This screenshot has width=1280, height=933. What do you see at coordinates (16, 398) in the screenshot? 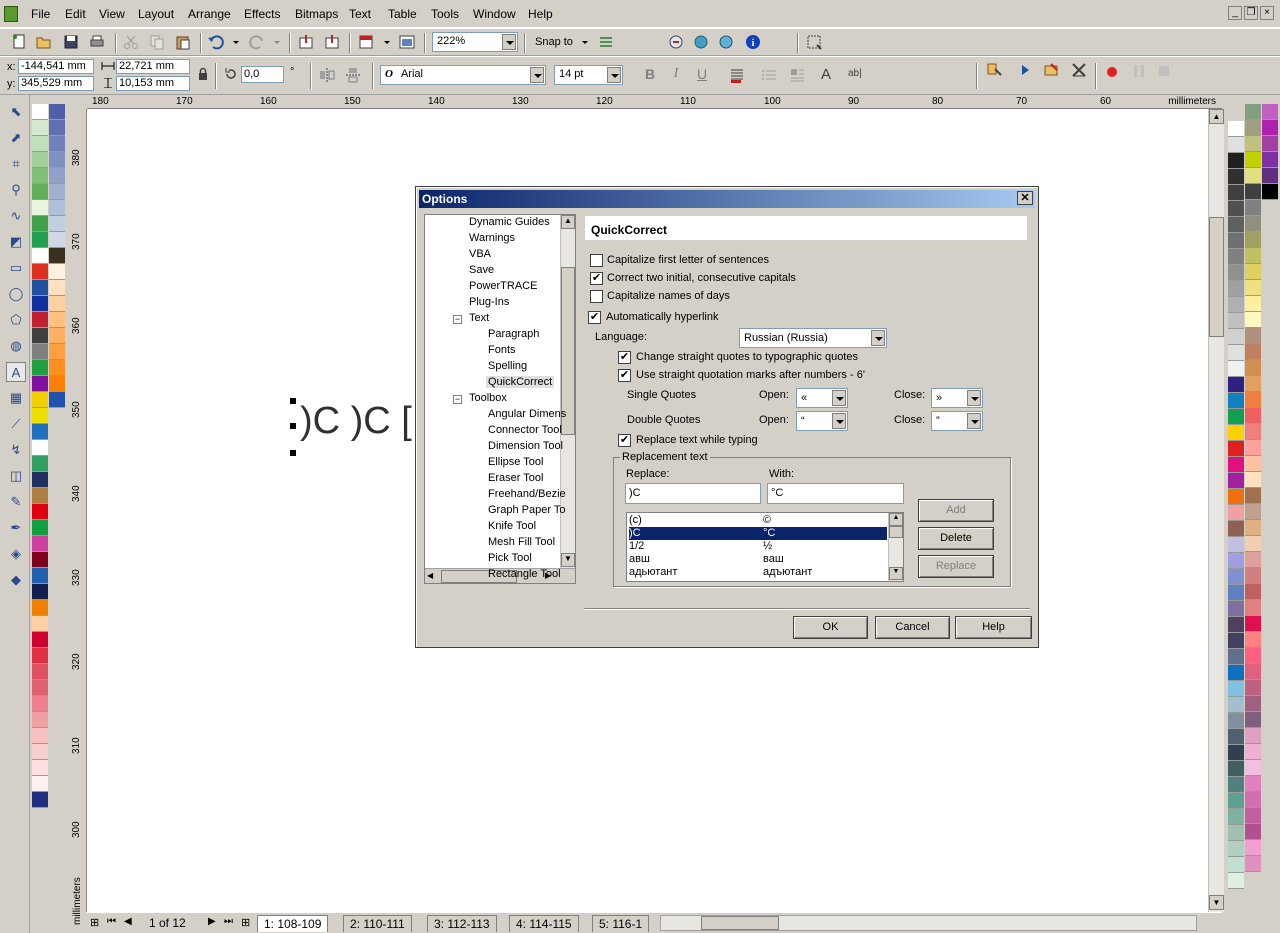
I see `table-tool-icon: ▦` at bounding box center [16, 398].